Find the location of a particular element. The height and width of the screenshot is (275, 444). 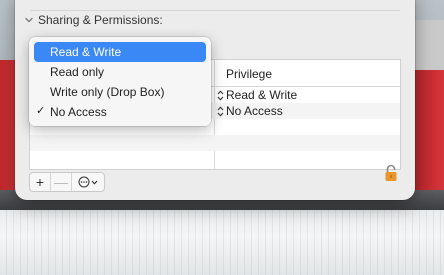

menu-item-label: Read only is located at coordinates (77, 72).